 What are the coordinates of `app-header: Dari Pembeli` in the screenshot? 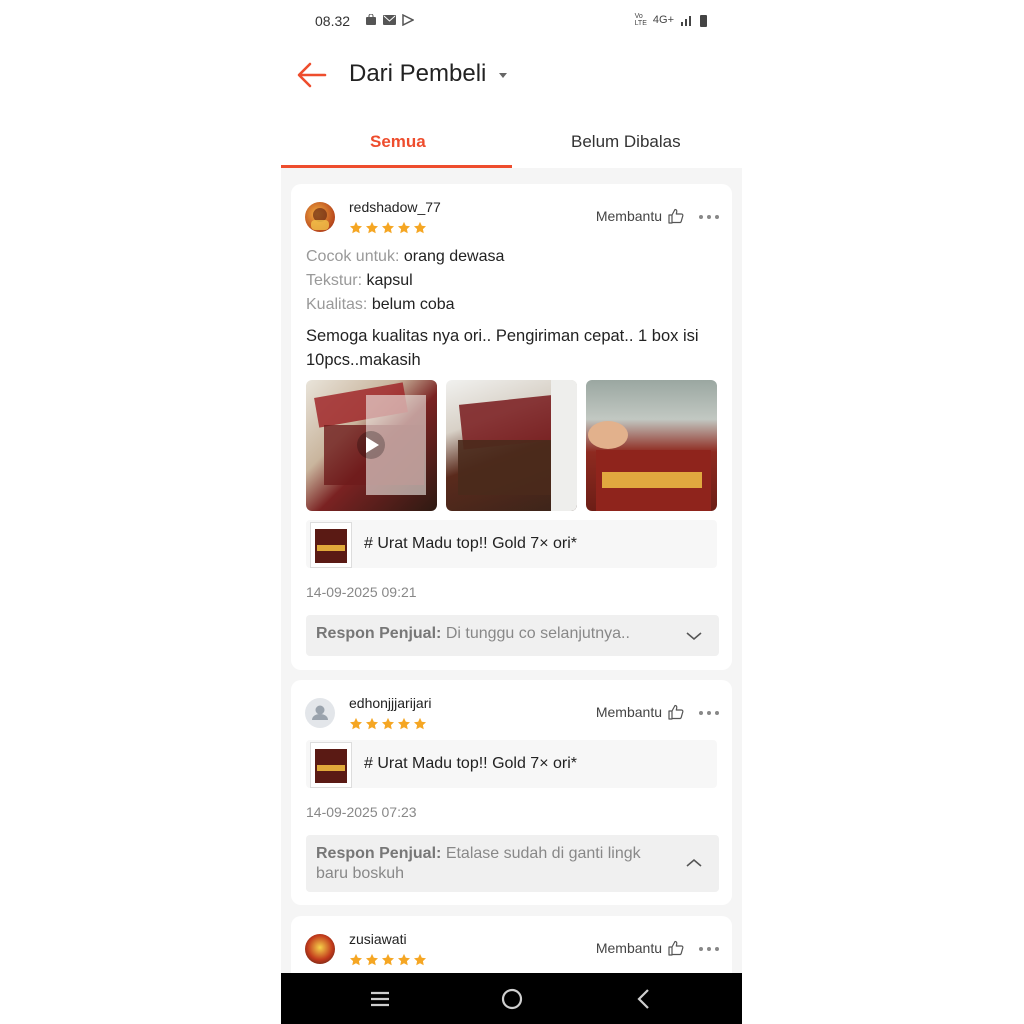 It's located at (511, 78).